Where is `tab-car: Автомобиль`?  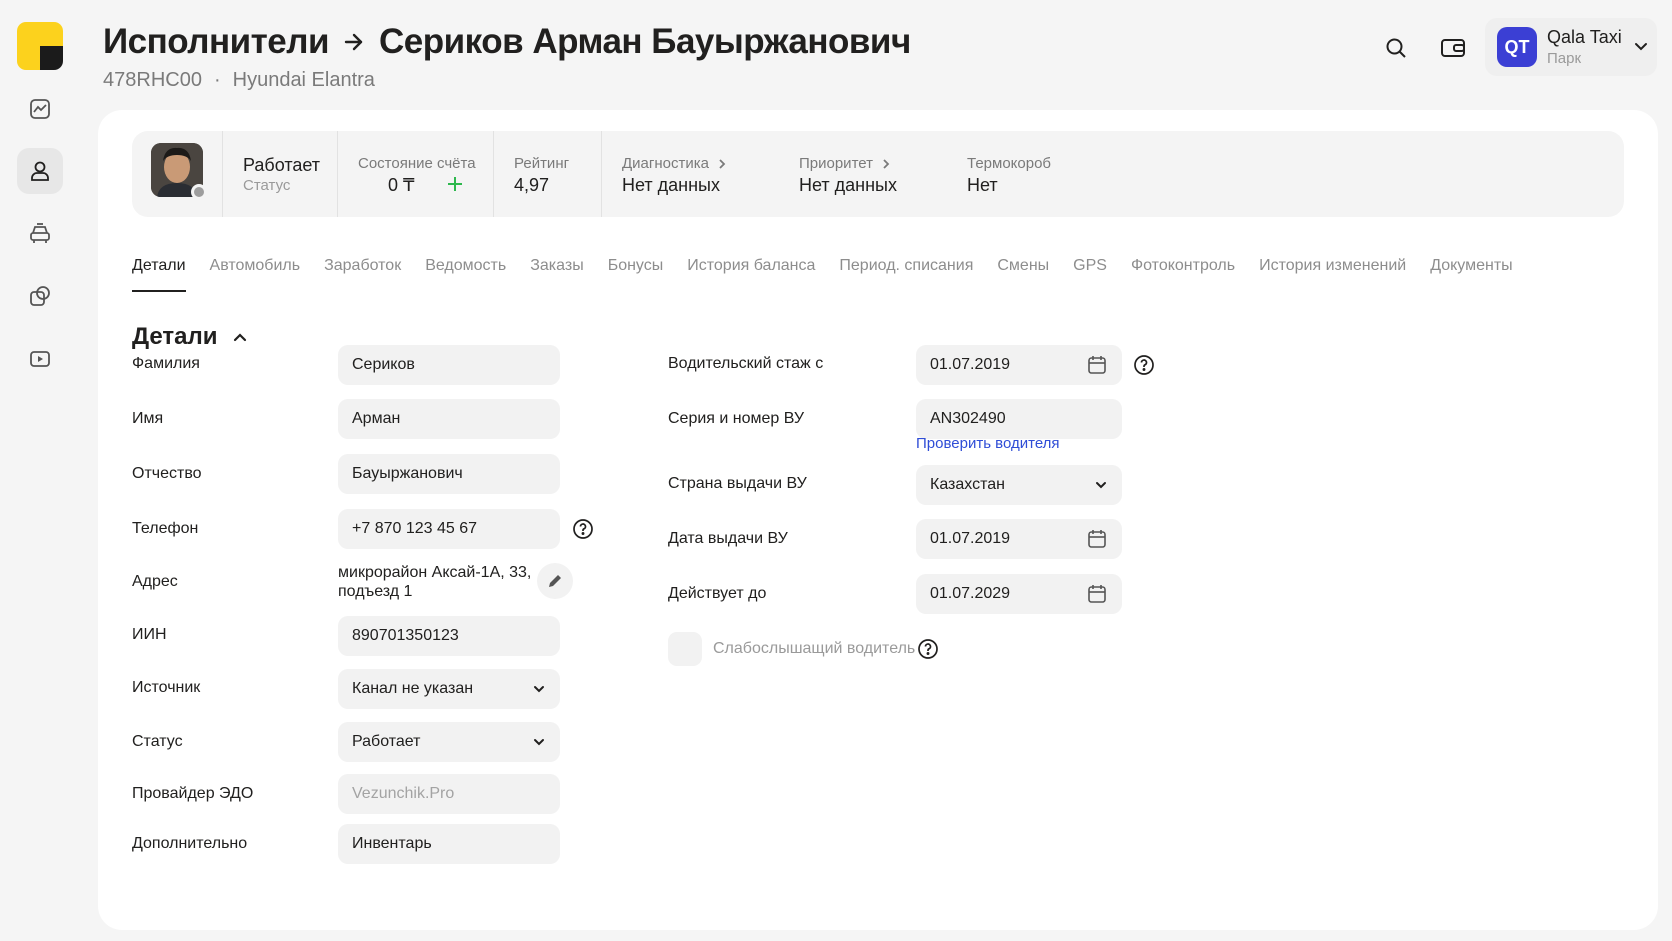
tab-car: Автомобиль is located at coordinates (255, 274).